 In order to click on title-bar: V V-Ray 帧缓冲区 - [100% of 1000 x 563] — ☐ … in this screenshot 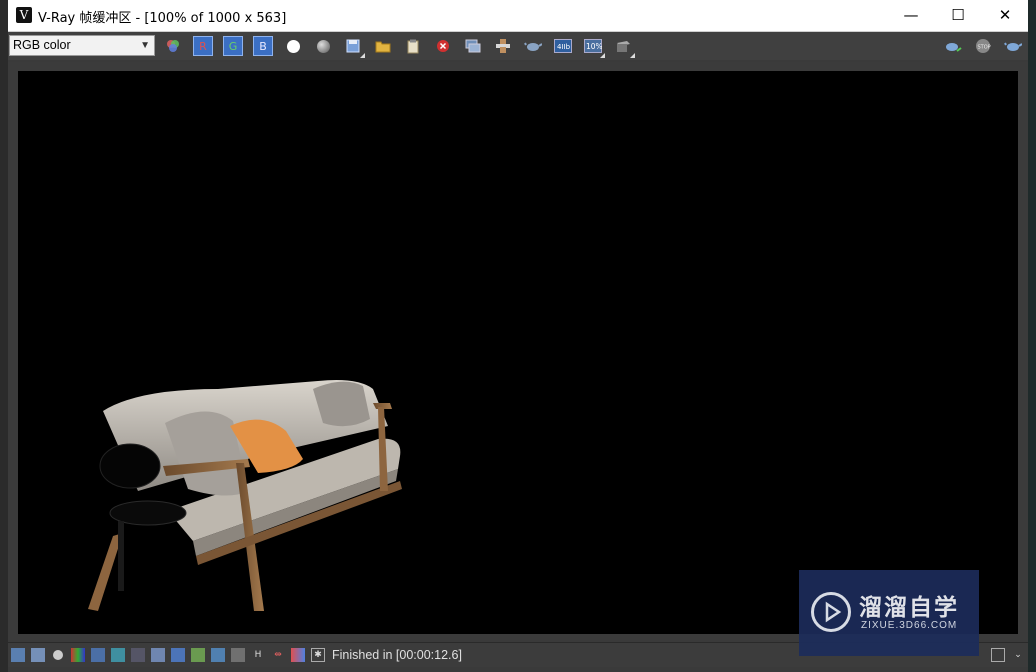, I will do `click(518, 16)`.